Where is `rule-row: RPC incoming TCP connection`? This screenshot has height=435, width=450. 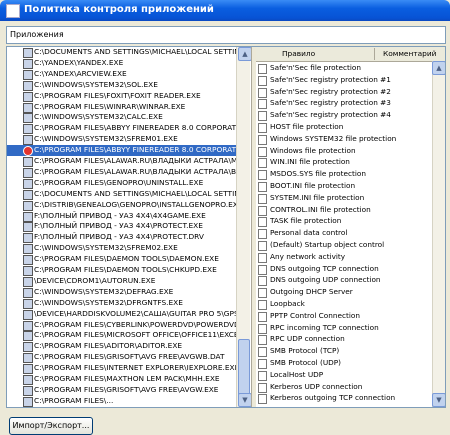 rule-row: RPC incoming TCP connection is located at coordinates (350, 328).